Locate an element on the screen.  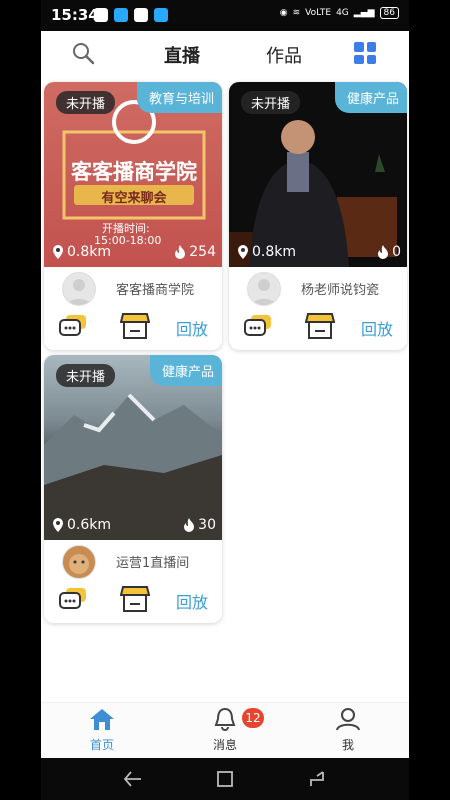
distance: 0.6km is located at coordinates (81, 525).